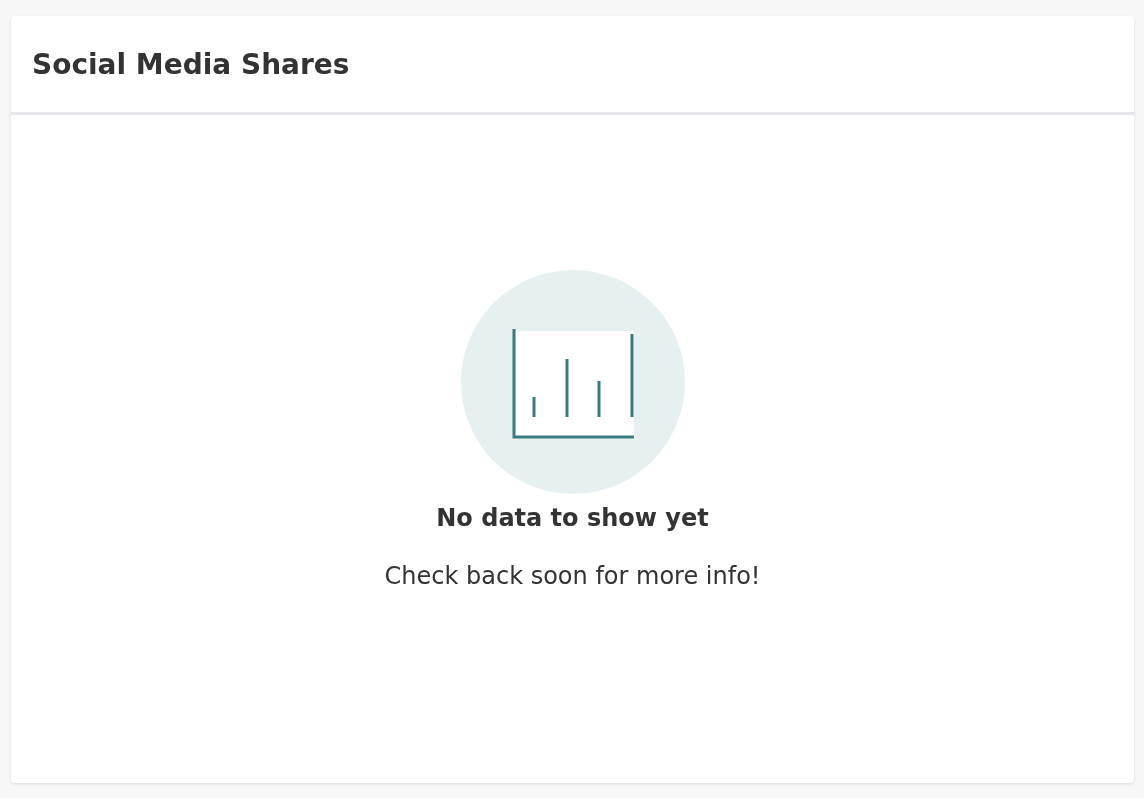 This screenshot has width=1144, height=798. Describe the element at coordinates (191, 64) in the screenshot. I see `card-title: Social Media Shares` at that location.